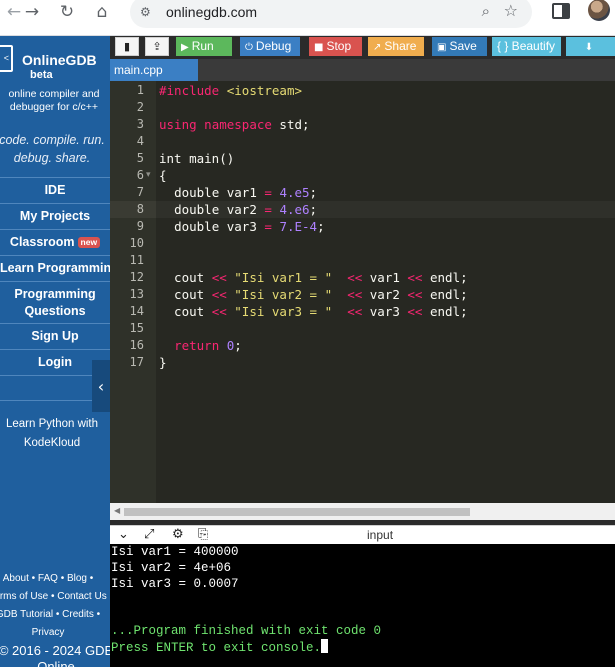 The image size is (615, 667). What do you see at coordinates (140, 107) in the screenshot?
I see `line-number: 2` at bounding box center [140, 107].